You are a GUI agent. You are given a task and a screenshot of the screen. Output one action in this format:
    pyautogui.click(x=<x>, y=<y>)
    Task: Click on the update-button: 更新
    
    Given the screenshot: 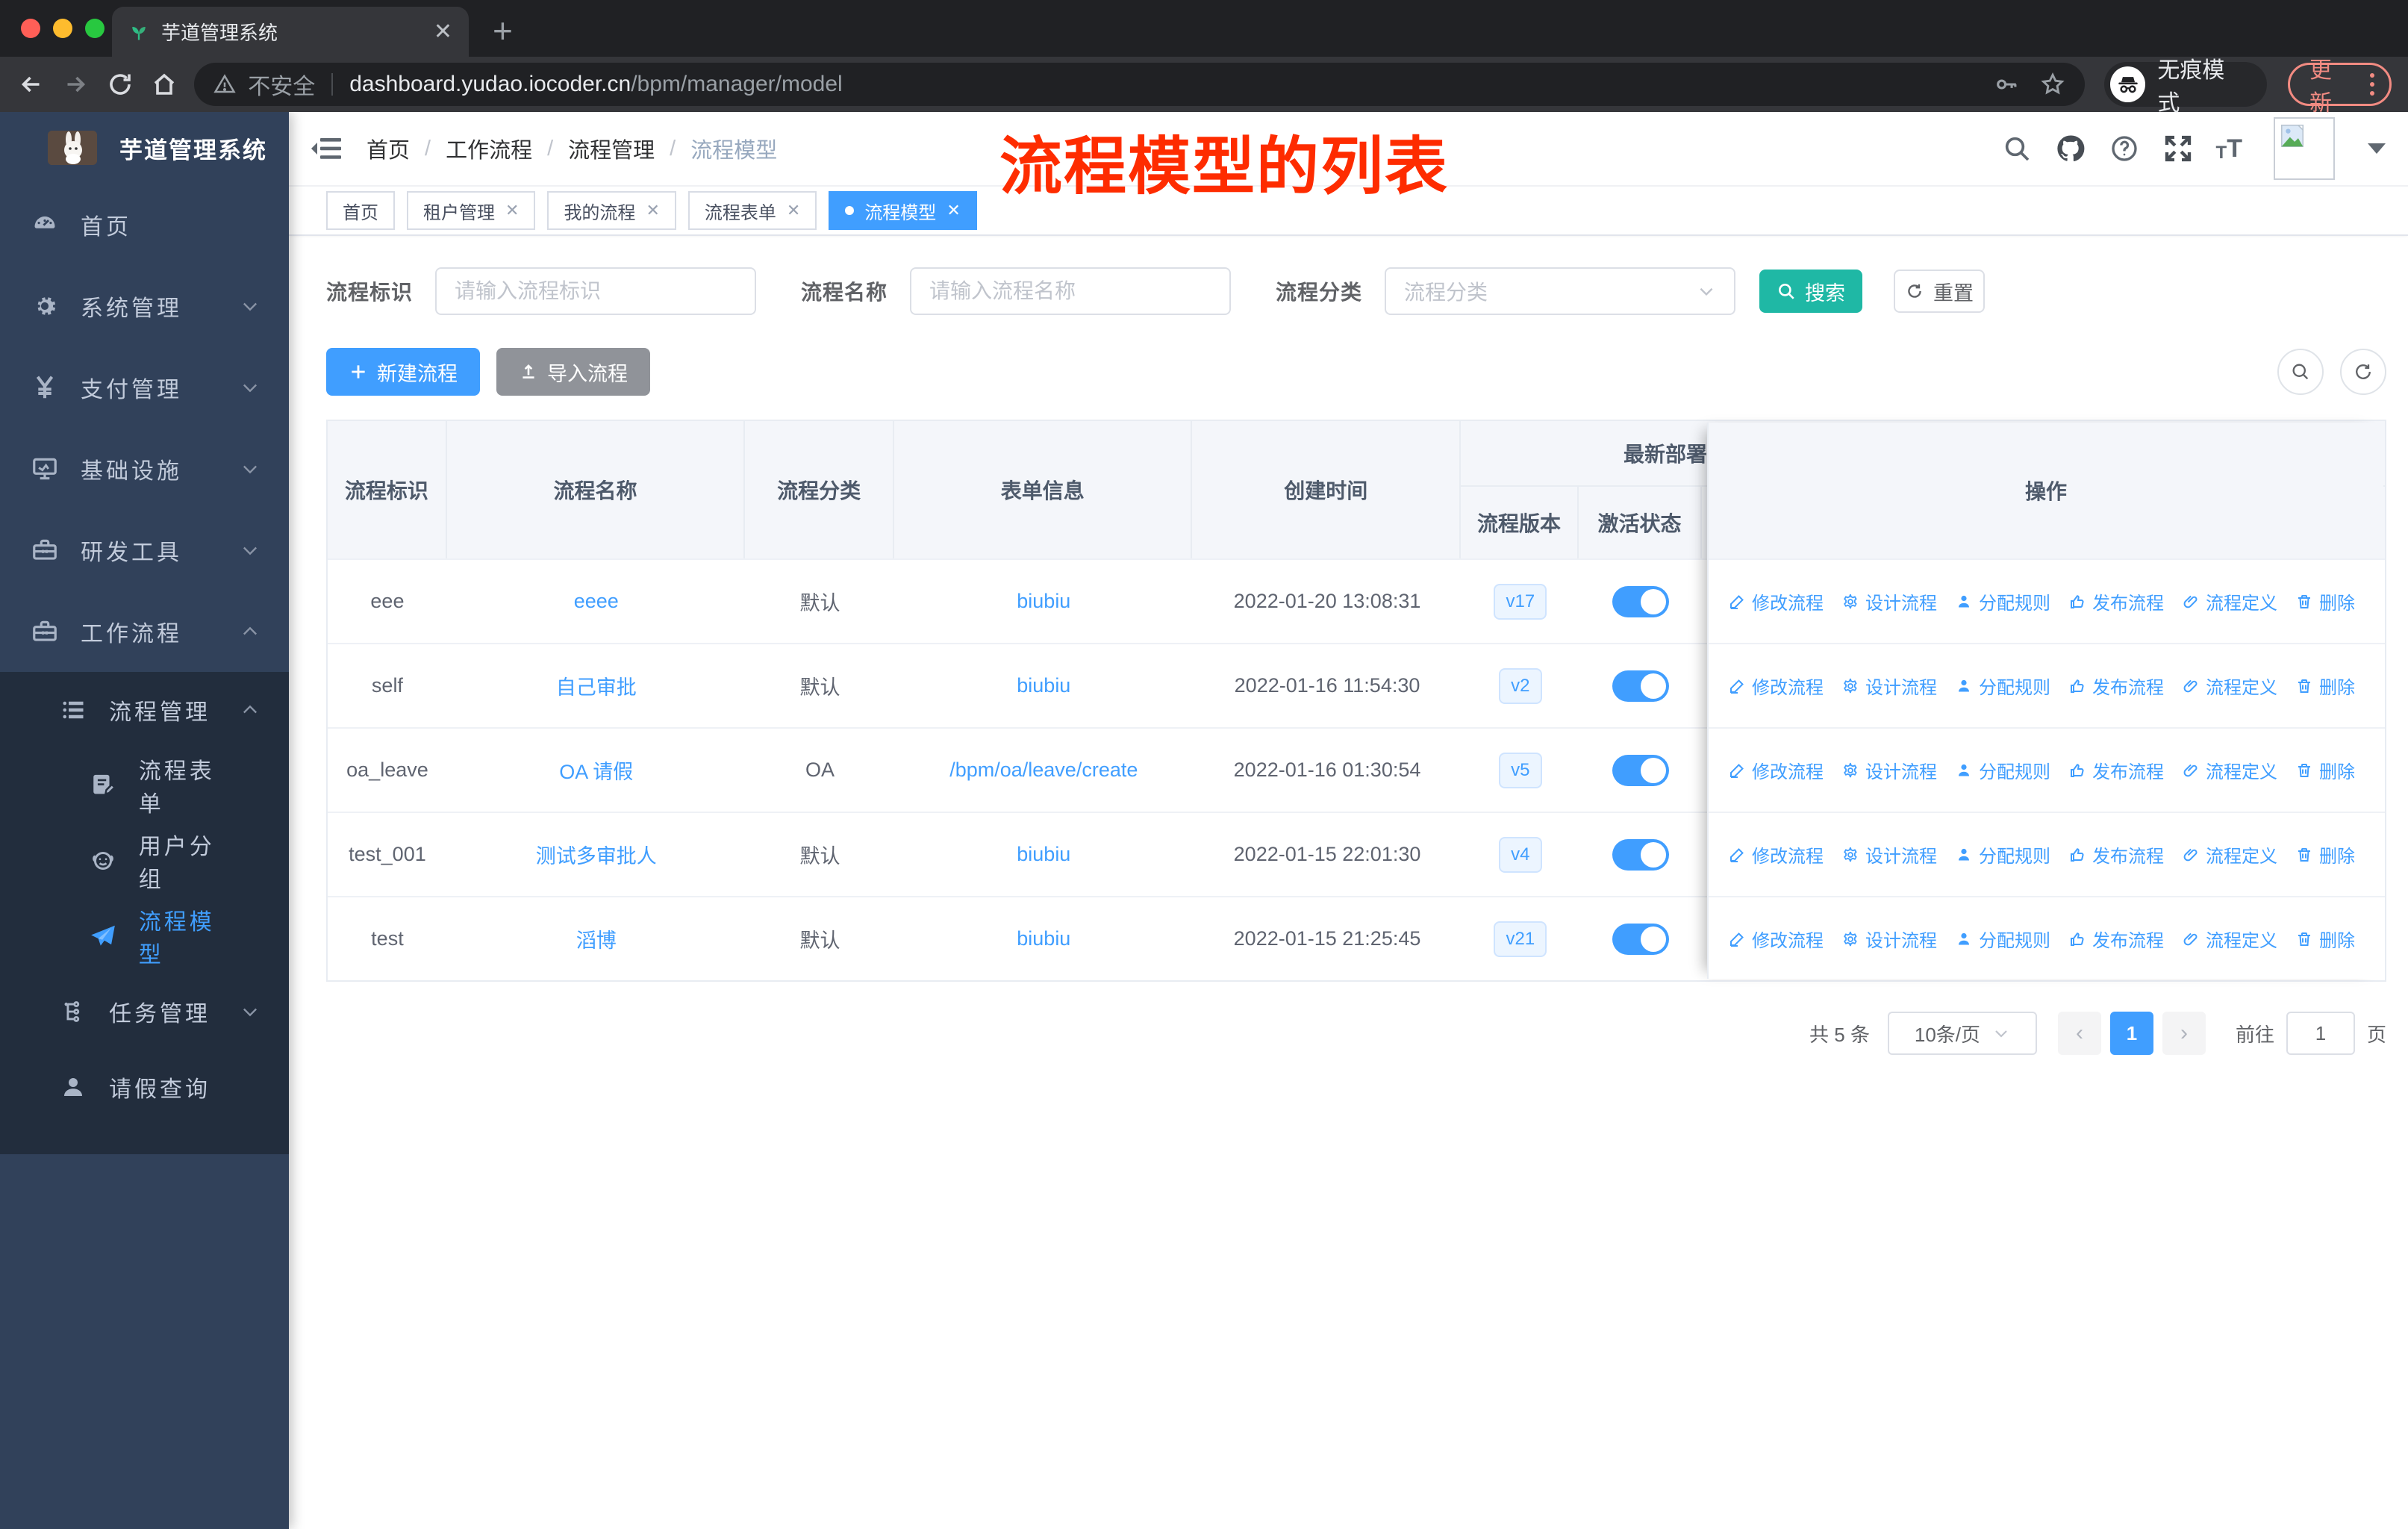 What is the action you would take?
    pyautogui.click(x=2331, y=84)
    